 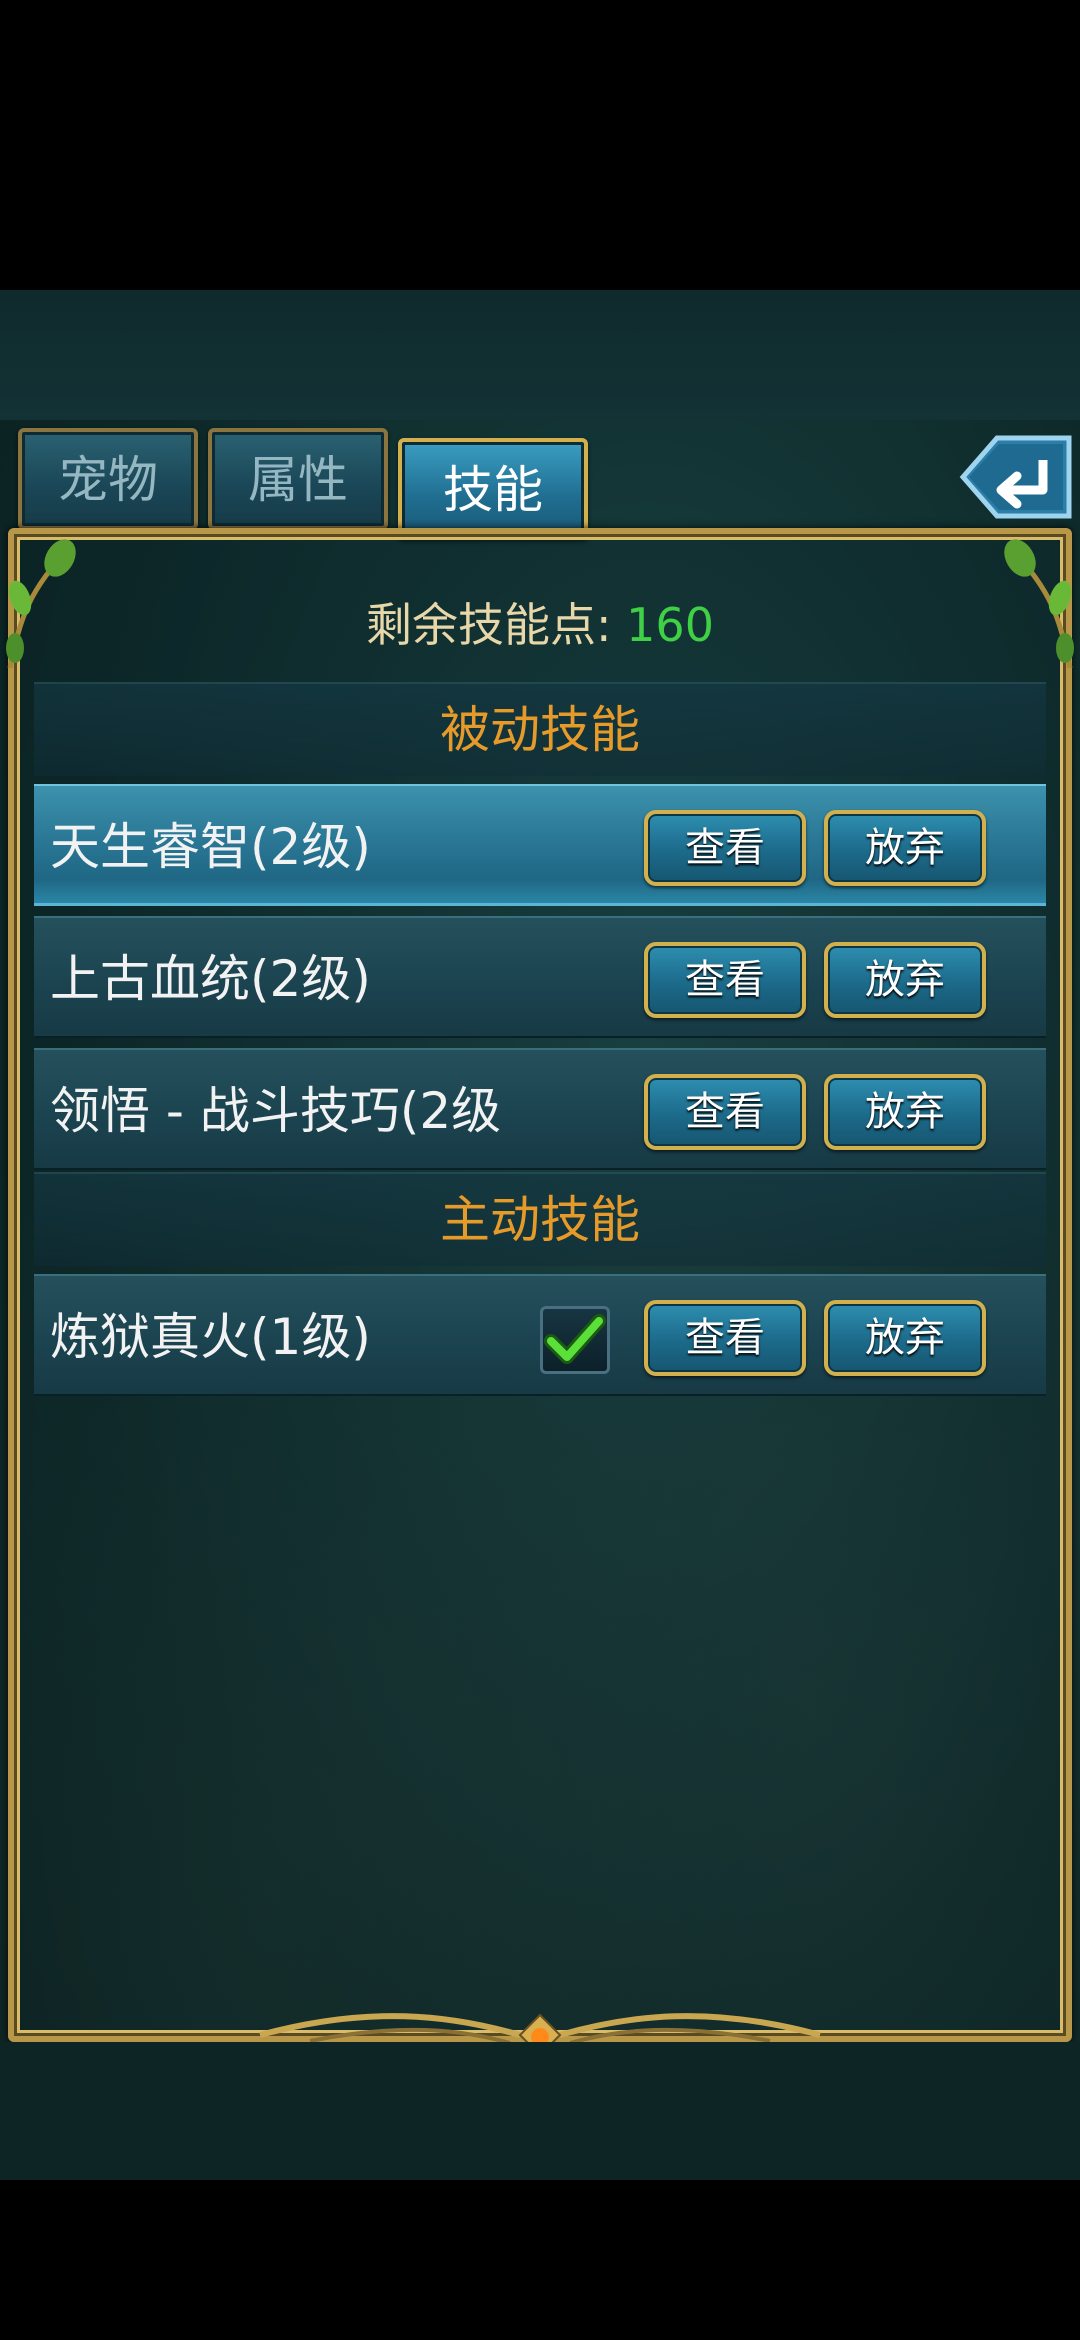 I want to click on active-skills-header: 主动技能, so click(x=540, y=1219).